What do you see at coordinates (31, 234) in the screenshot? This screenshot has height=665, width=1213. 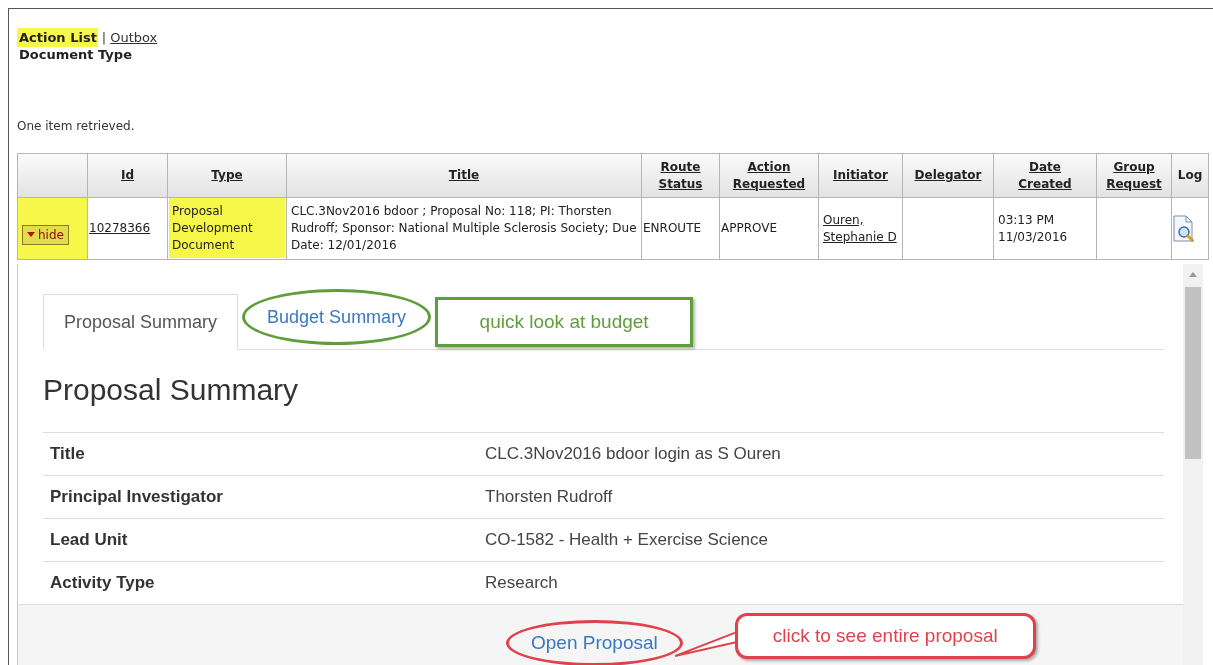 I see `caret-icon` at bounding box center [31, 234].